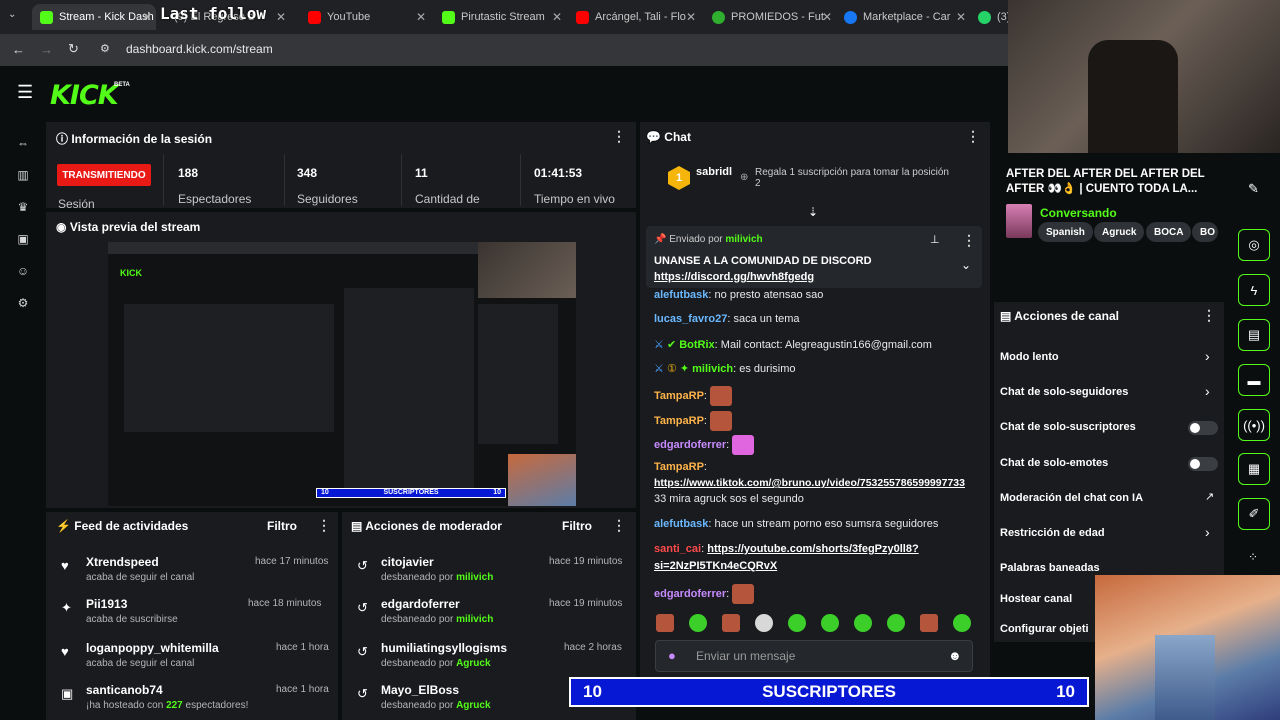 This screenshot has height=720, width=1280. I want to click on mod-filter-button: Filtro, so click(577, 526).